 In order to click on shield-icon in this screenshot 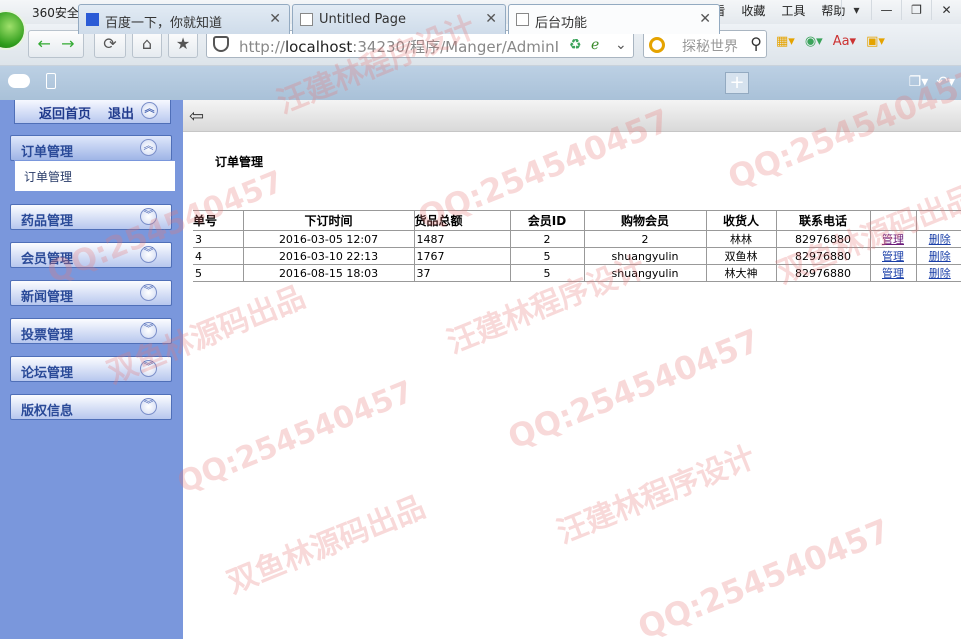, I will do `click(221, 44)`.